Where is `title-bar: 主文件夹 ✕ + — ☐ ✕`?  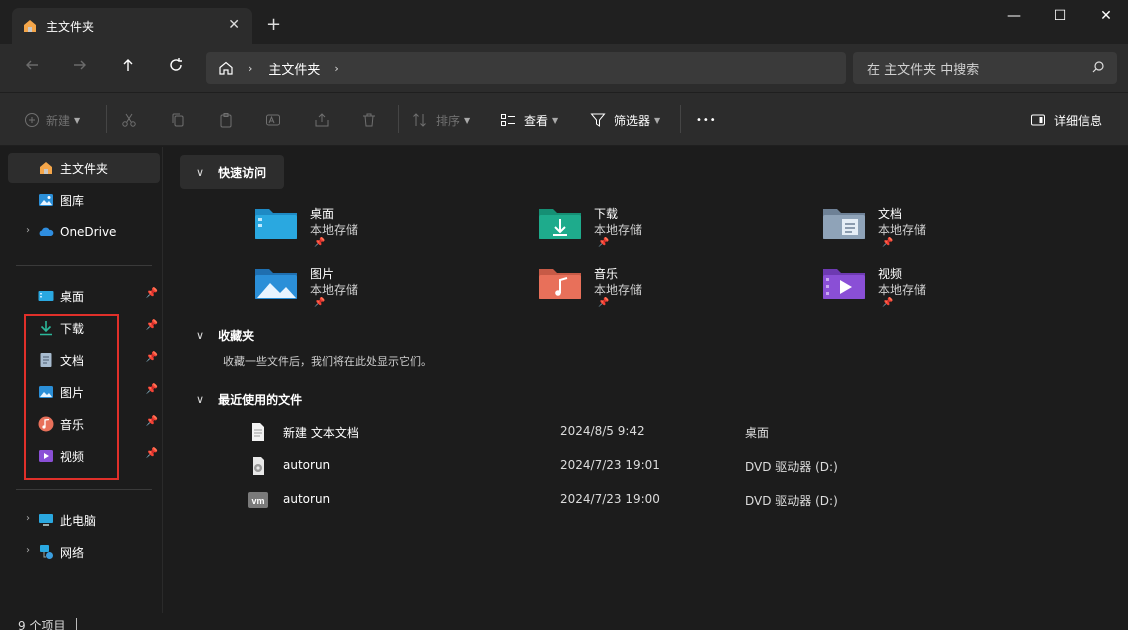
title-bar: 主文件夹 ✕ + — ☐ ✕ is located at coordinates (564, 22).